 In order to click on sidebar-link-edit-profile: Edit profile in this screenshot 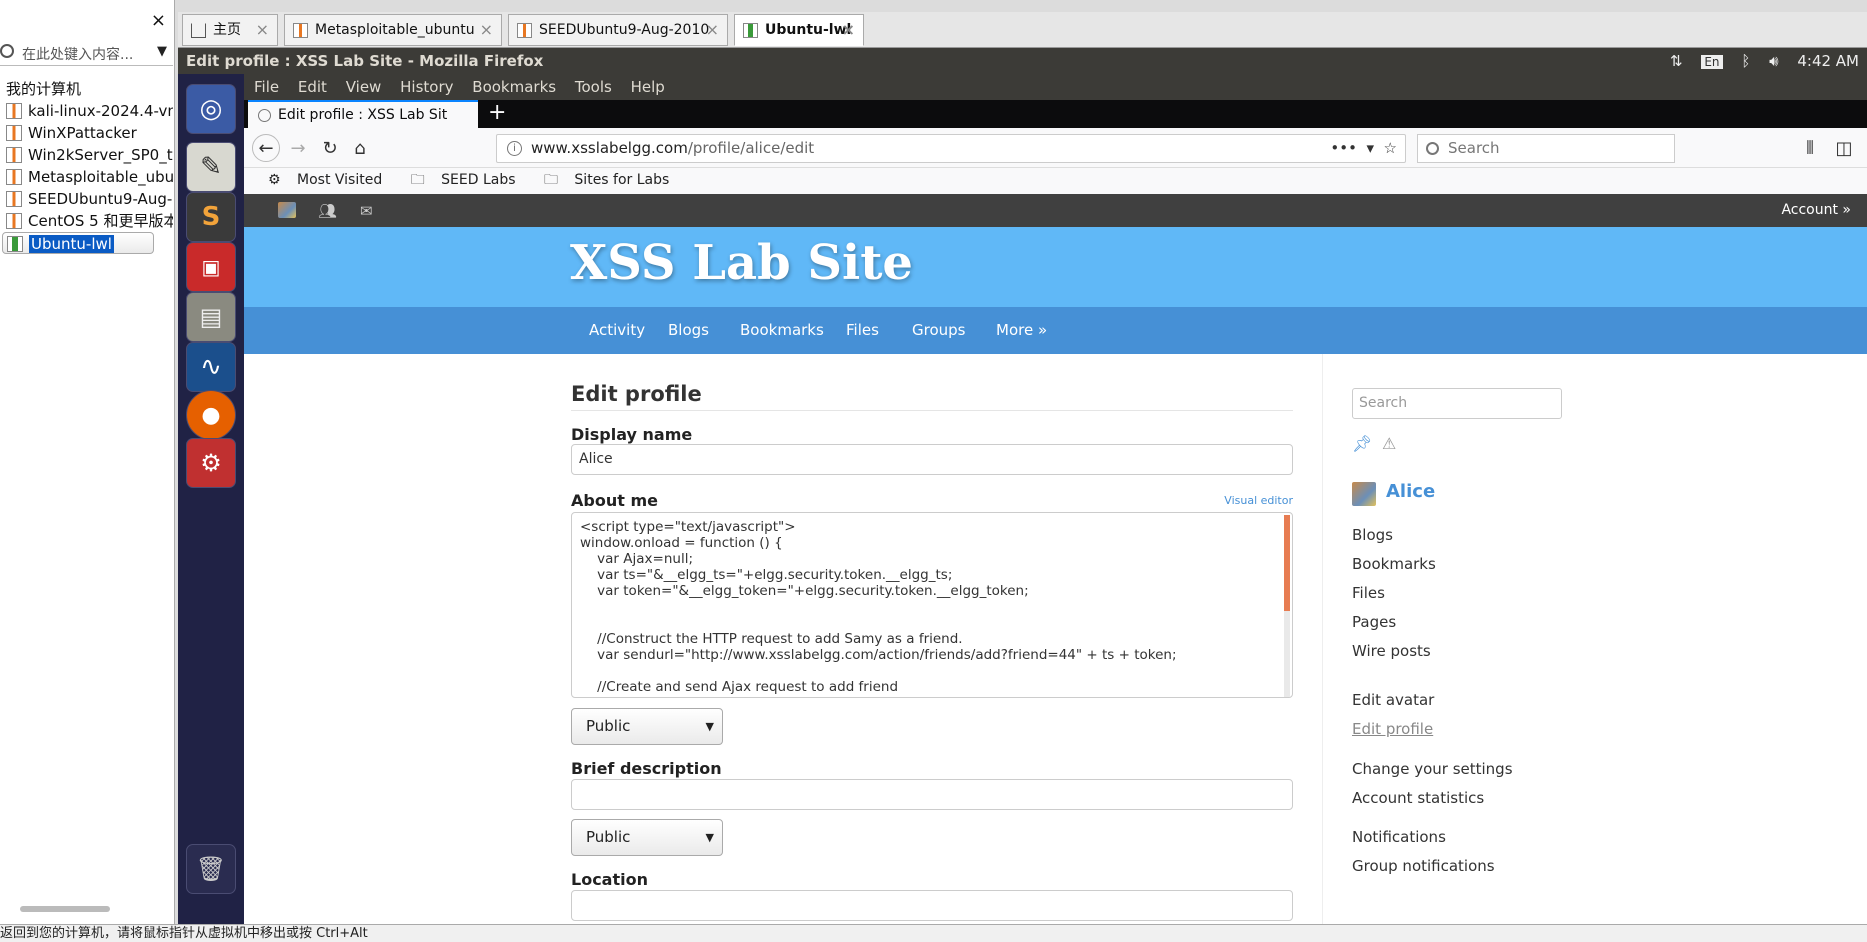, I will do `click(1392, 729)`.